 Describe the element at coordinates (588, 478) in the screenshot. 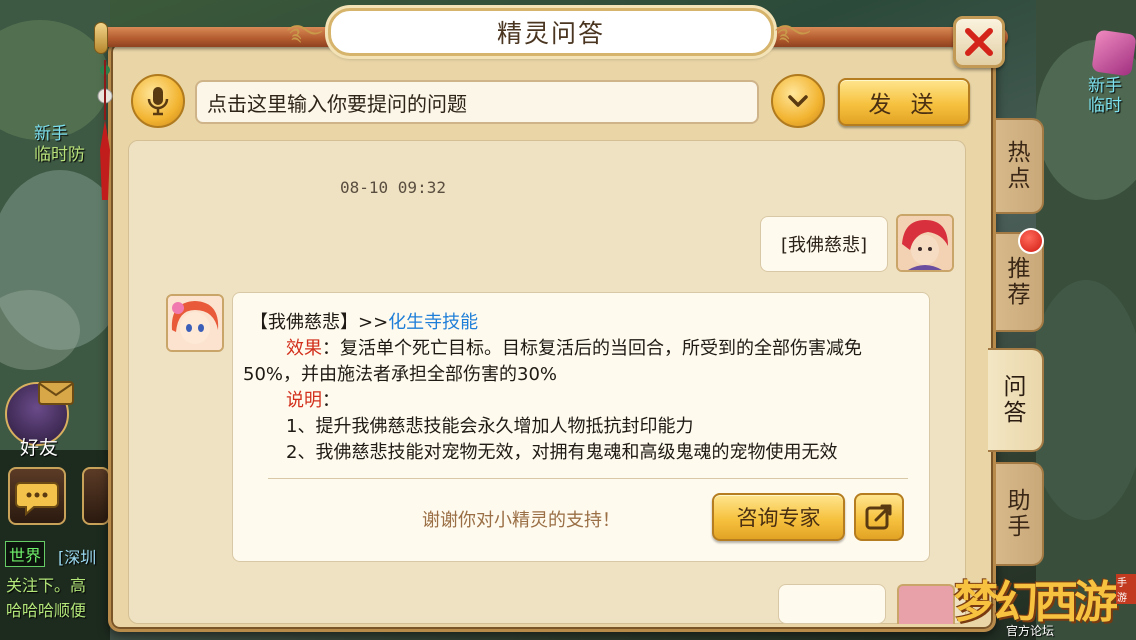

I see `reply-divider` at that location.